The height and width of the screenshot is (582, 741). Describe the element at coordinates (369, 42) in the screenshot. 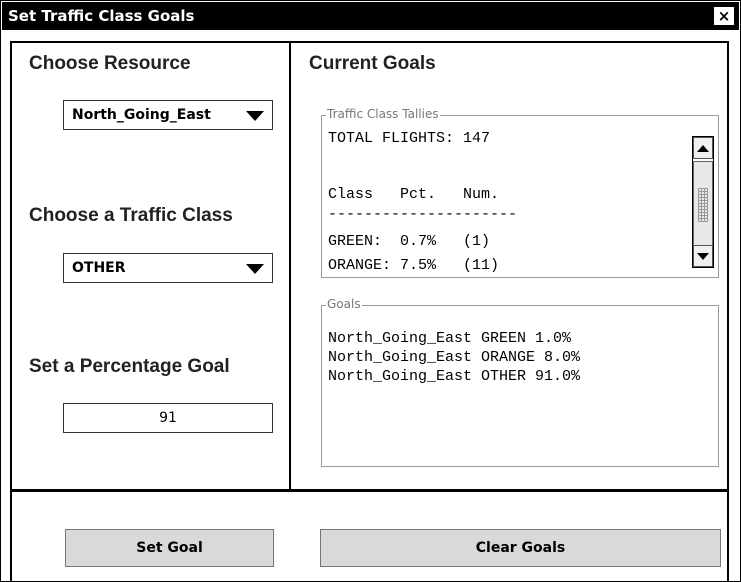

I see `frame-top` at that location.